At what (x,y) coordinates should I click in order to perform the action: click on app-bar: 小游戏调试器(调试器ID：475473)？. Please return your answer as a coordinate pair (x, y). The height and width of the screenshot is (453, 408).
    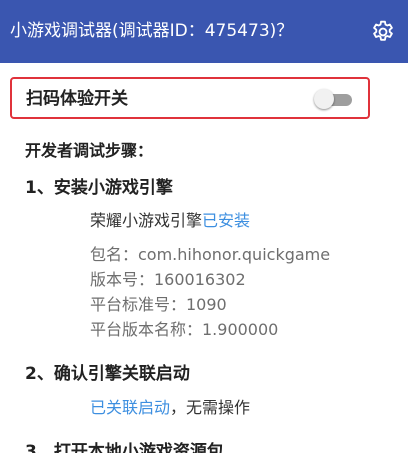
    Looking at the image, I should click on (204, 31).